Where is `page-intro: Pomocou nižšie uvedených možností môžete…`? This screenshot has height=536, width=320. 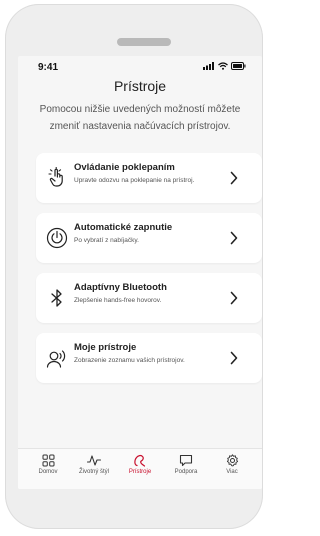 page-intro: Pomocou nižšie uvedených možností môžete… is located at coordinates (140, 118).